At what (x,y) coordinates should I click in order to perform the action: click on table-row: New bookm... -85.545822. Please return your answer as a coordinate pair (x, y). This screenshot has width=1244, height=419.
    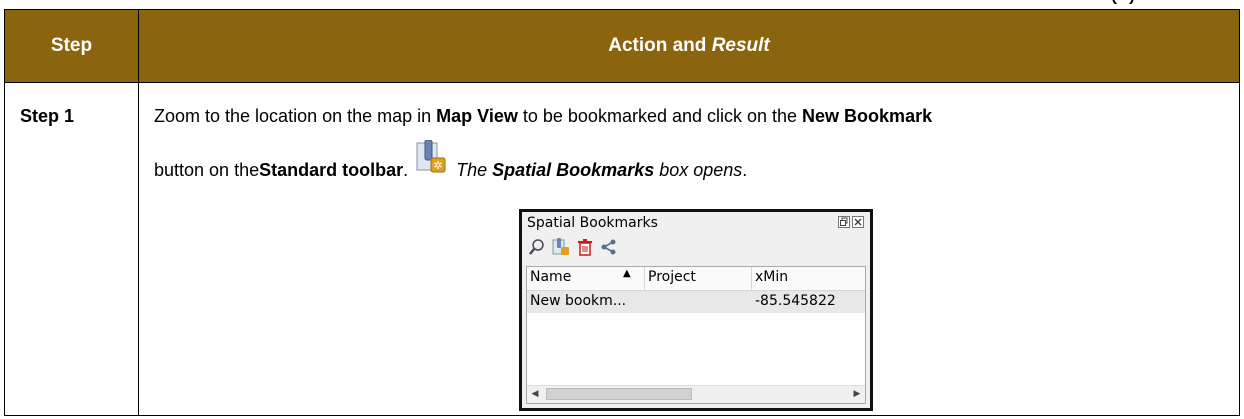
    Looking at the image, I should click on (696, 302).